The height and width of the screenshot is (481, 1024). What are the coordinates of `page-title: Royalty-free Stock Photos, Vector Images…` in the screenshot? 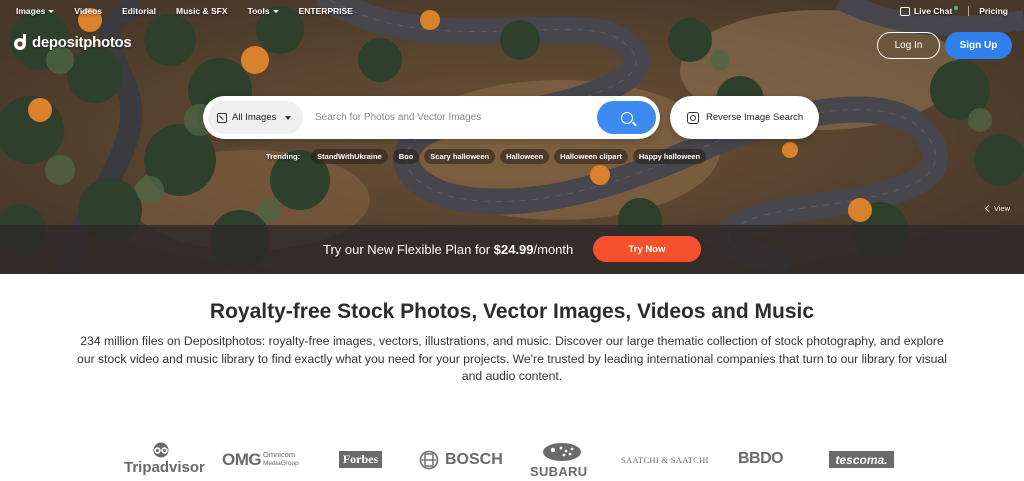 It's located at (512, 311).